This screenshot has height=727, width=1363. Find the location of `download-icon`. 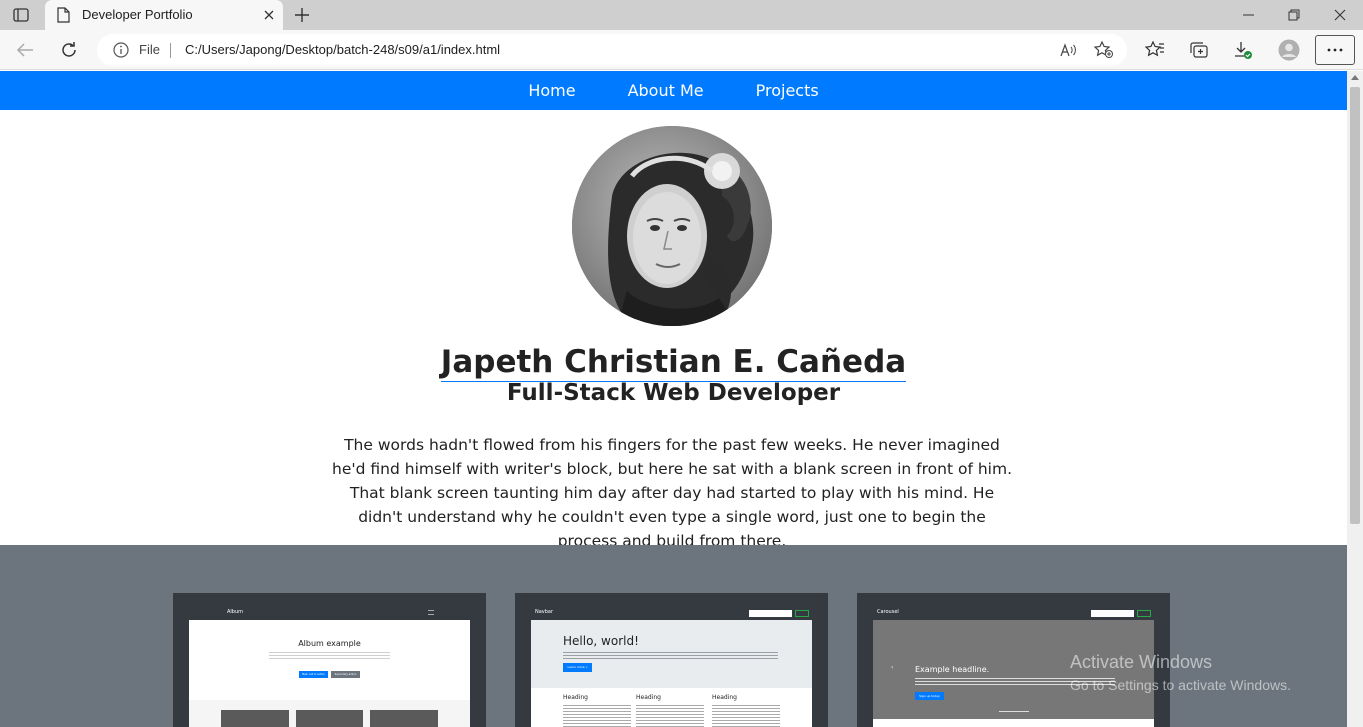

download-icon is located at coordinates (1243, 50).